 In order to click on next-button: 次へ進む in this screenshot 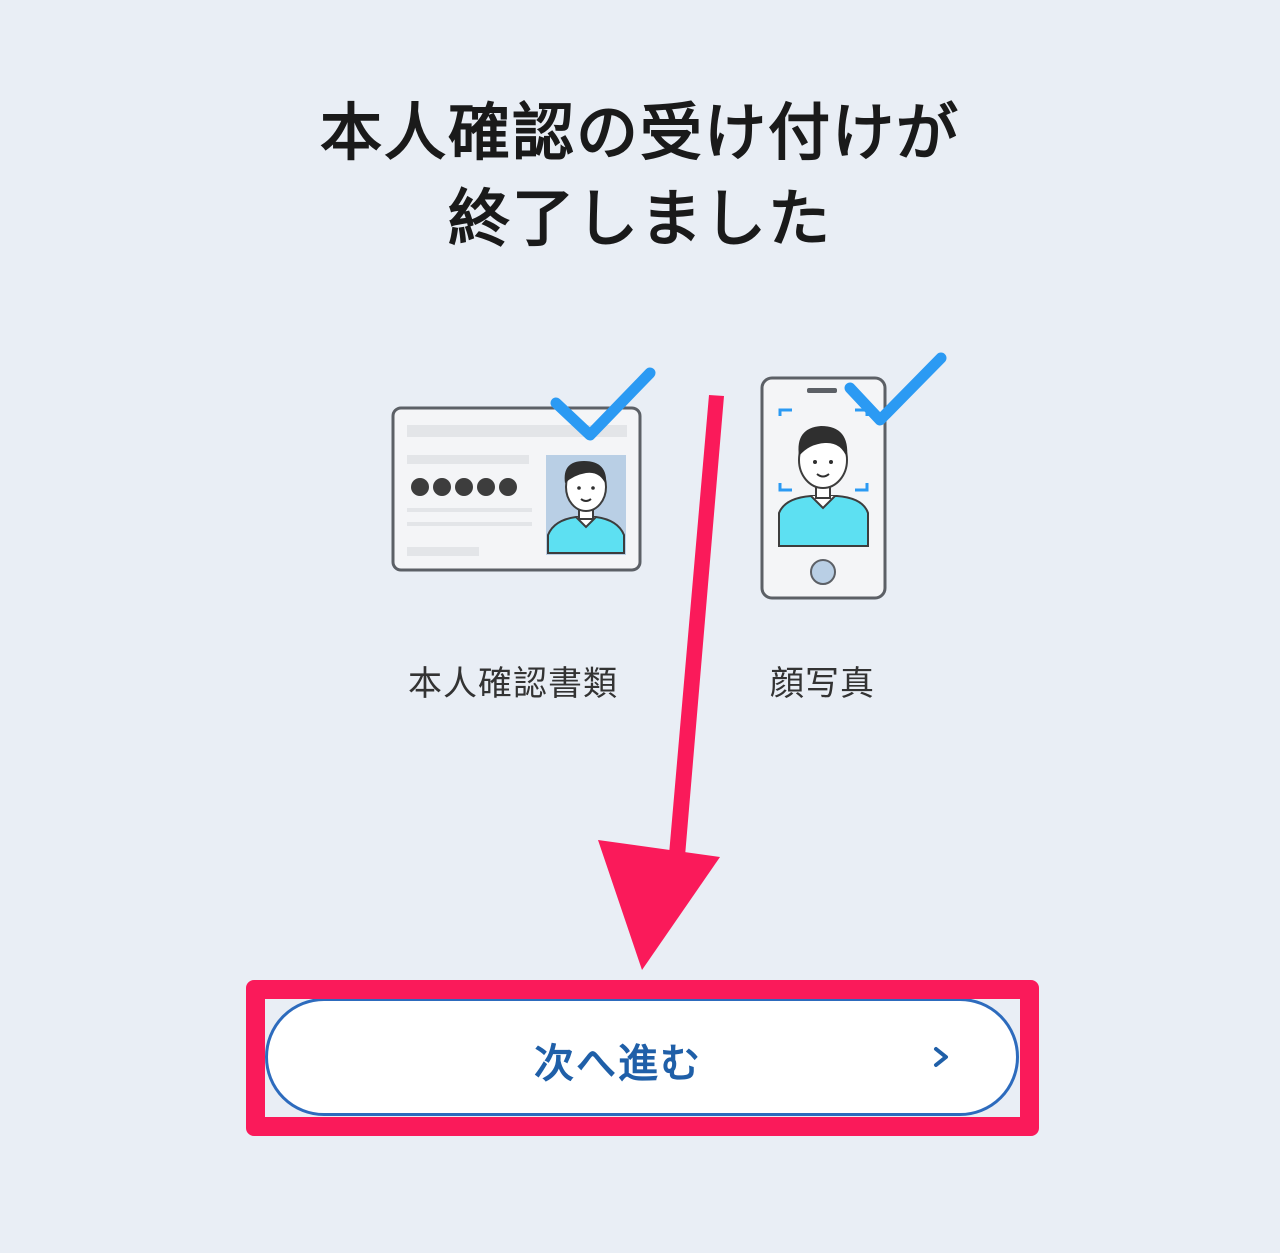, I will do `click(642, 1057)`.